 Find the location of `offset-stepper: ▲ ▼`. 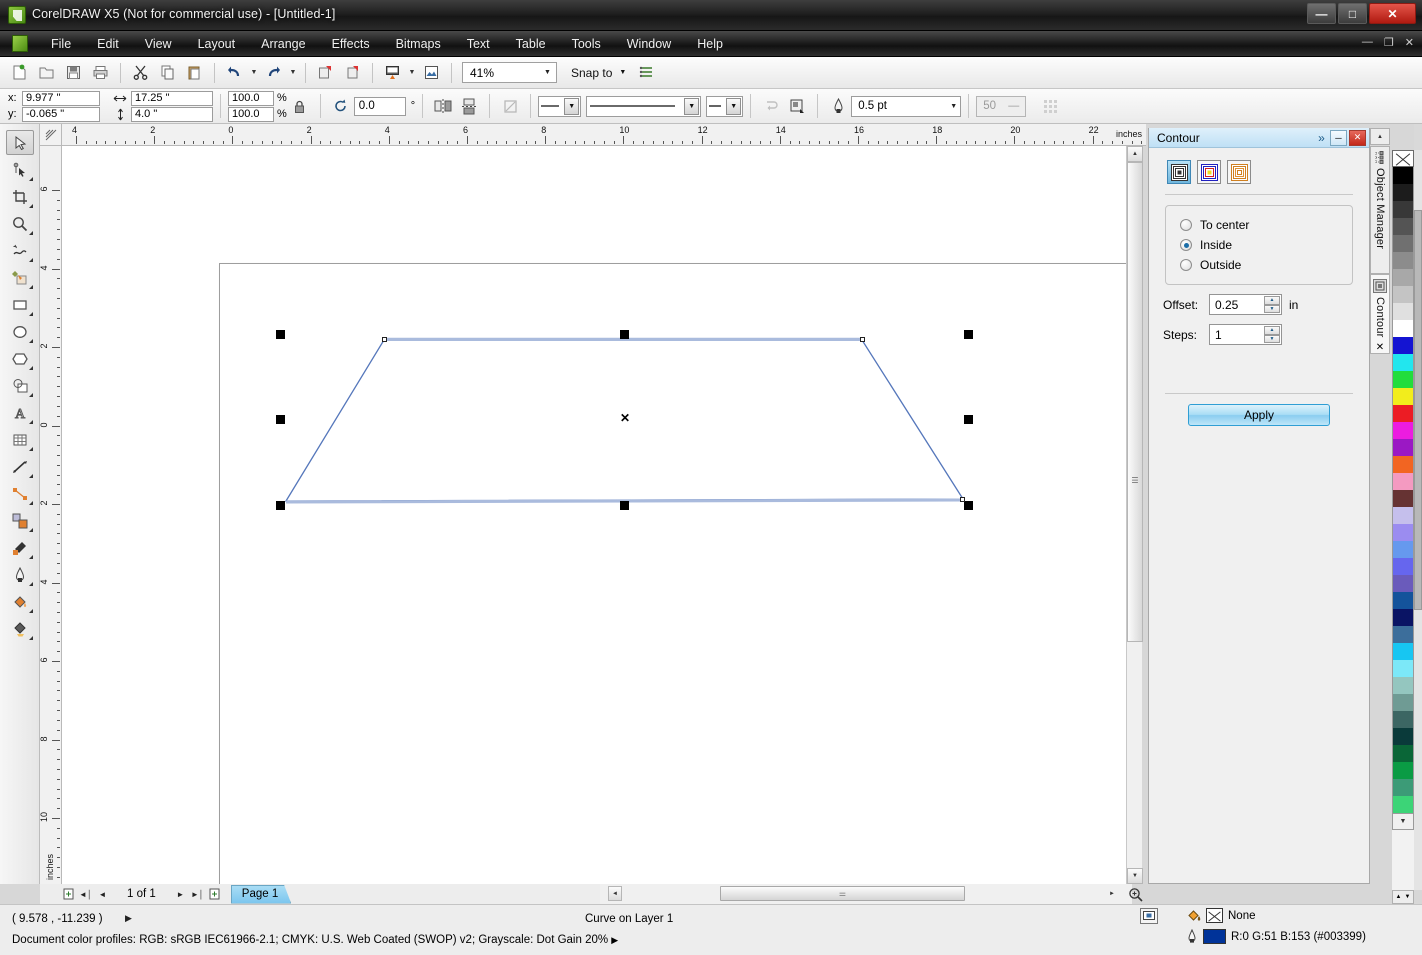

offset-stepper: ▲ ▼ is located at coordinates (1272, 304).